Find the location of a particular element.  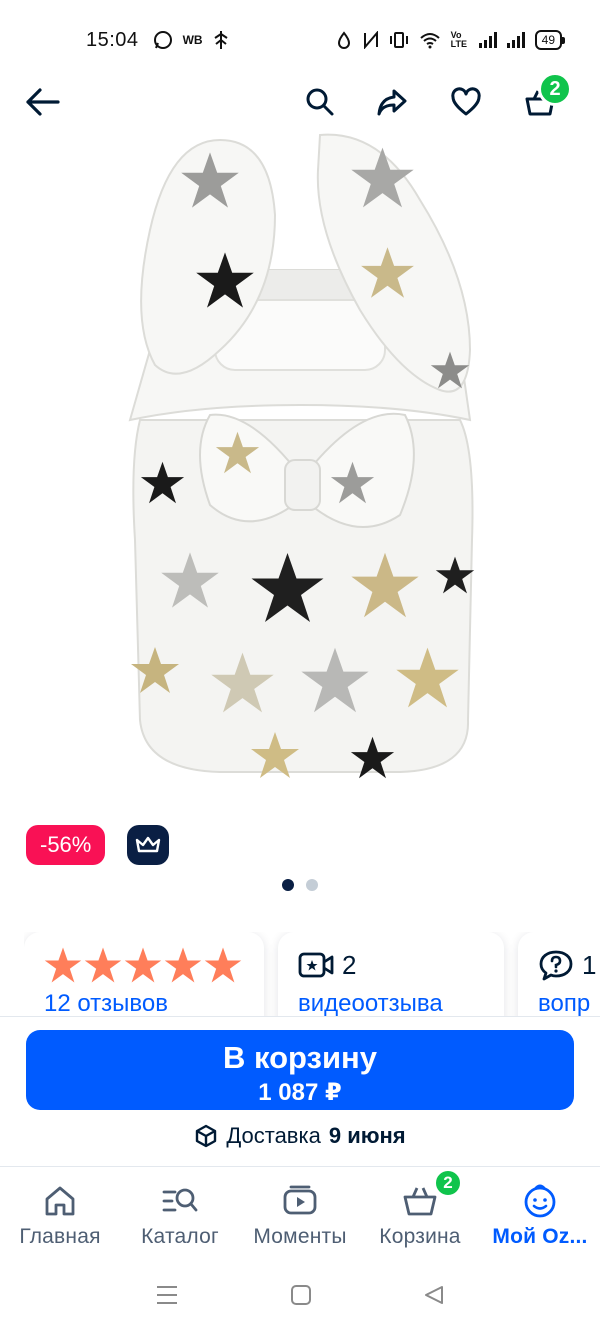

share-icon is located at coordinates (392, 102).